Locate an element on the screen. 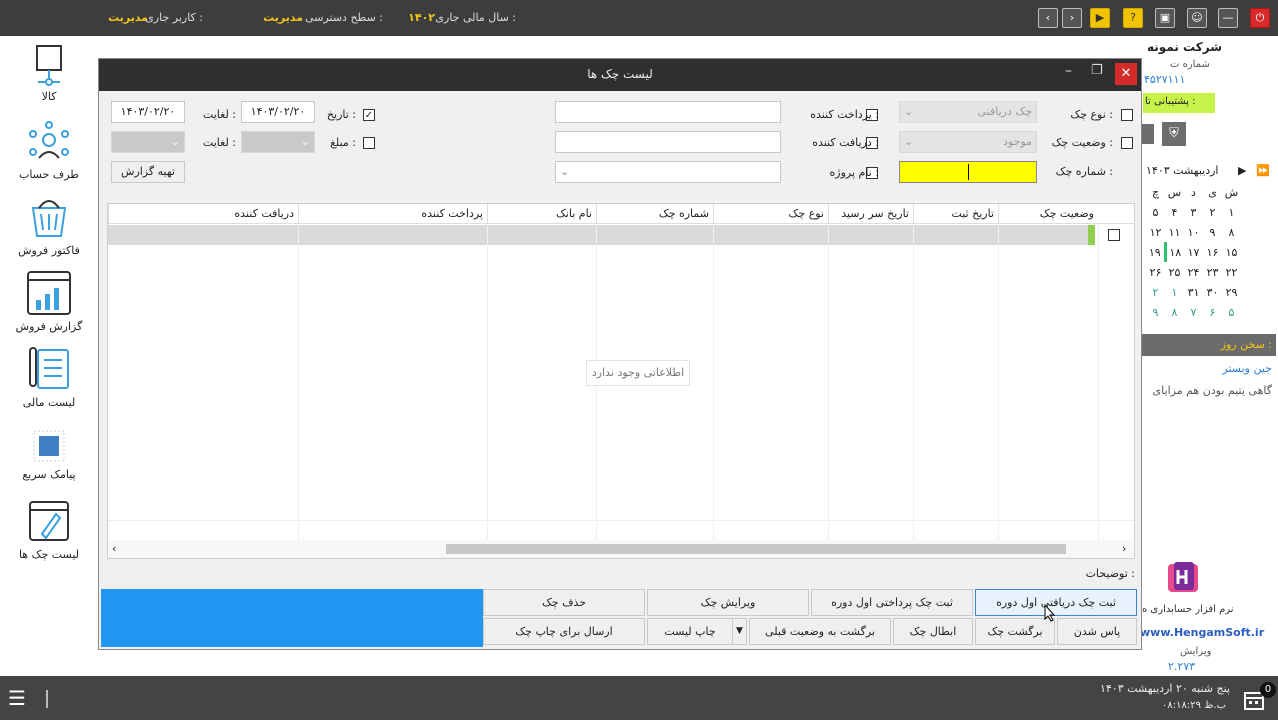 The width and height of the screenshot is (1278, 720). calendar-day: ۱ is located at coordinates (1231, 212).